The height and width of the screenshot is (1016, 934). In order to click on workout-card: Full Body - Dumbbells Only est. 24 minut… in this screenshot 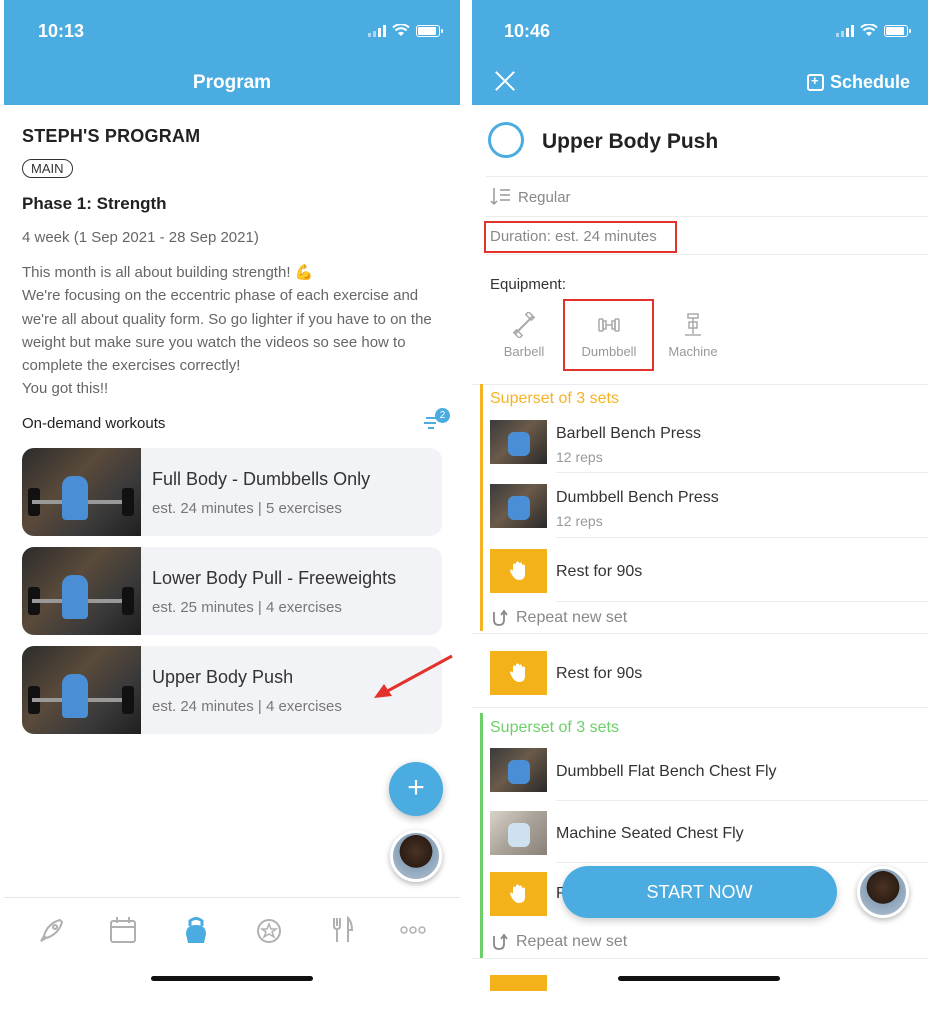, I will do `click(232, 492)`.